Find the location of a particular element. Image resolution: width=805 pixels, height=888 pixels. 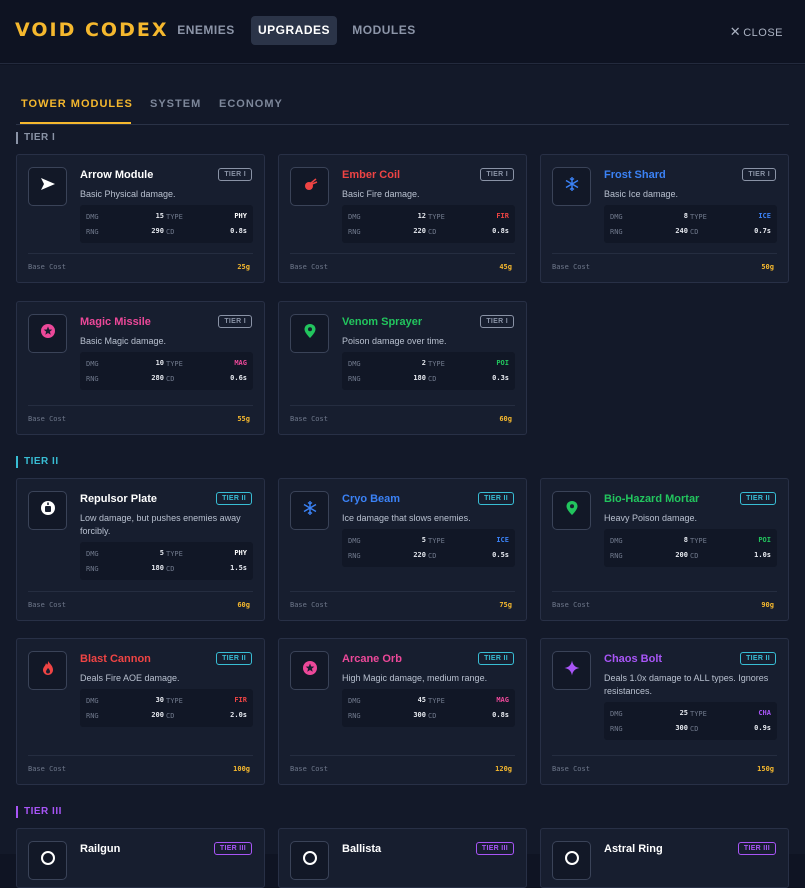

base-cost-value: 90g is located at coordinates (767, 605).